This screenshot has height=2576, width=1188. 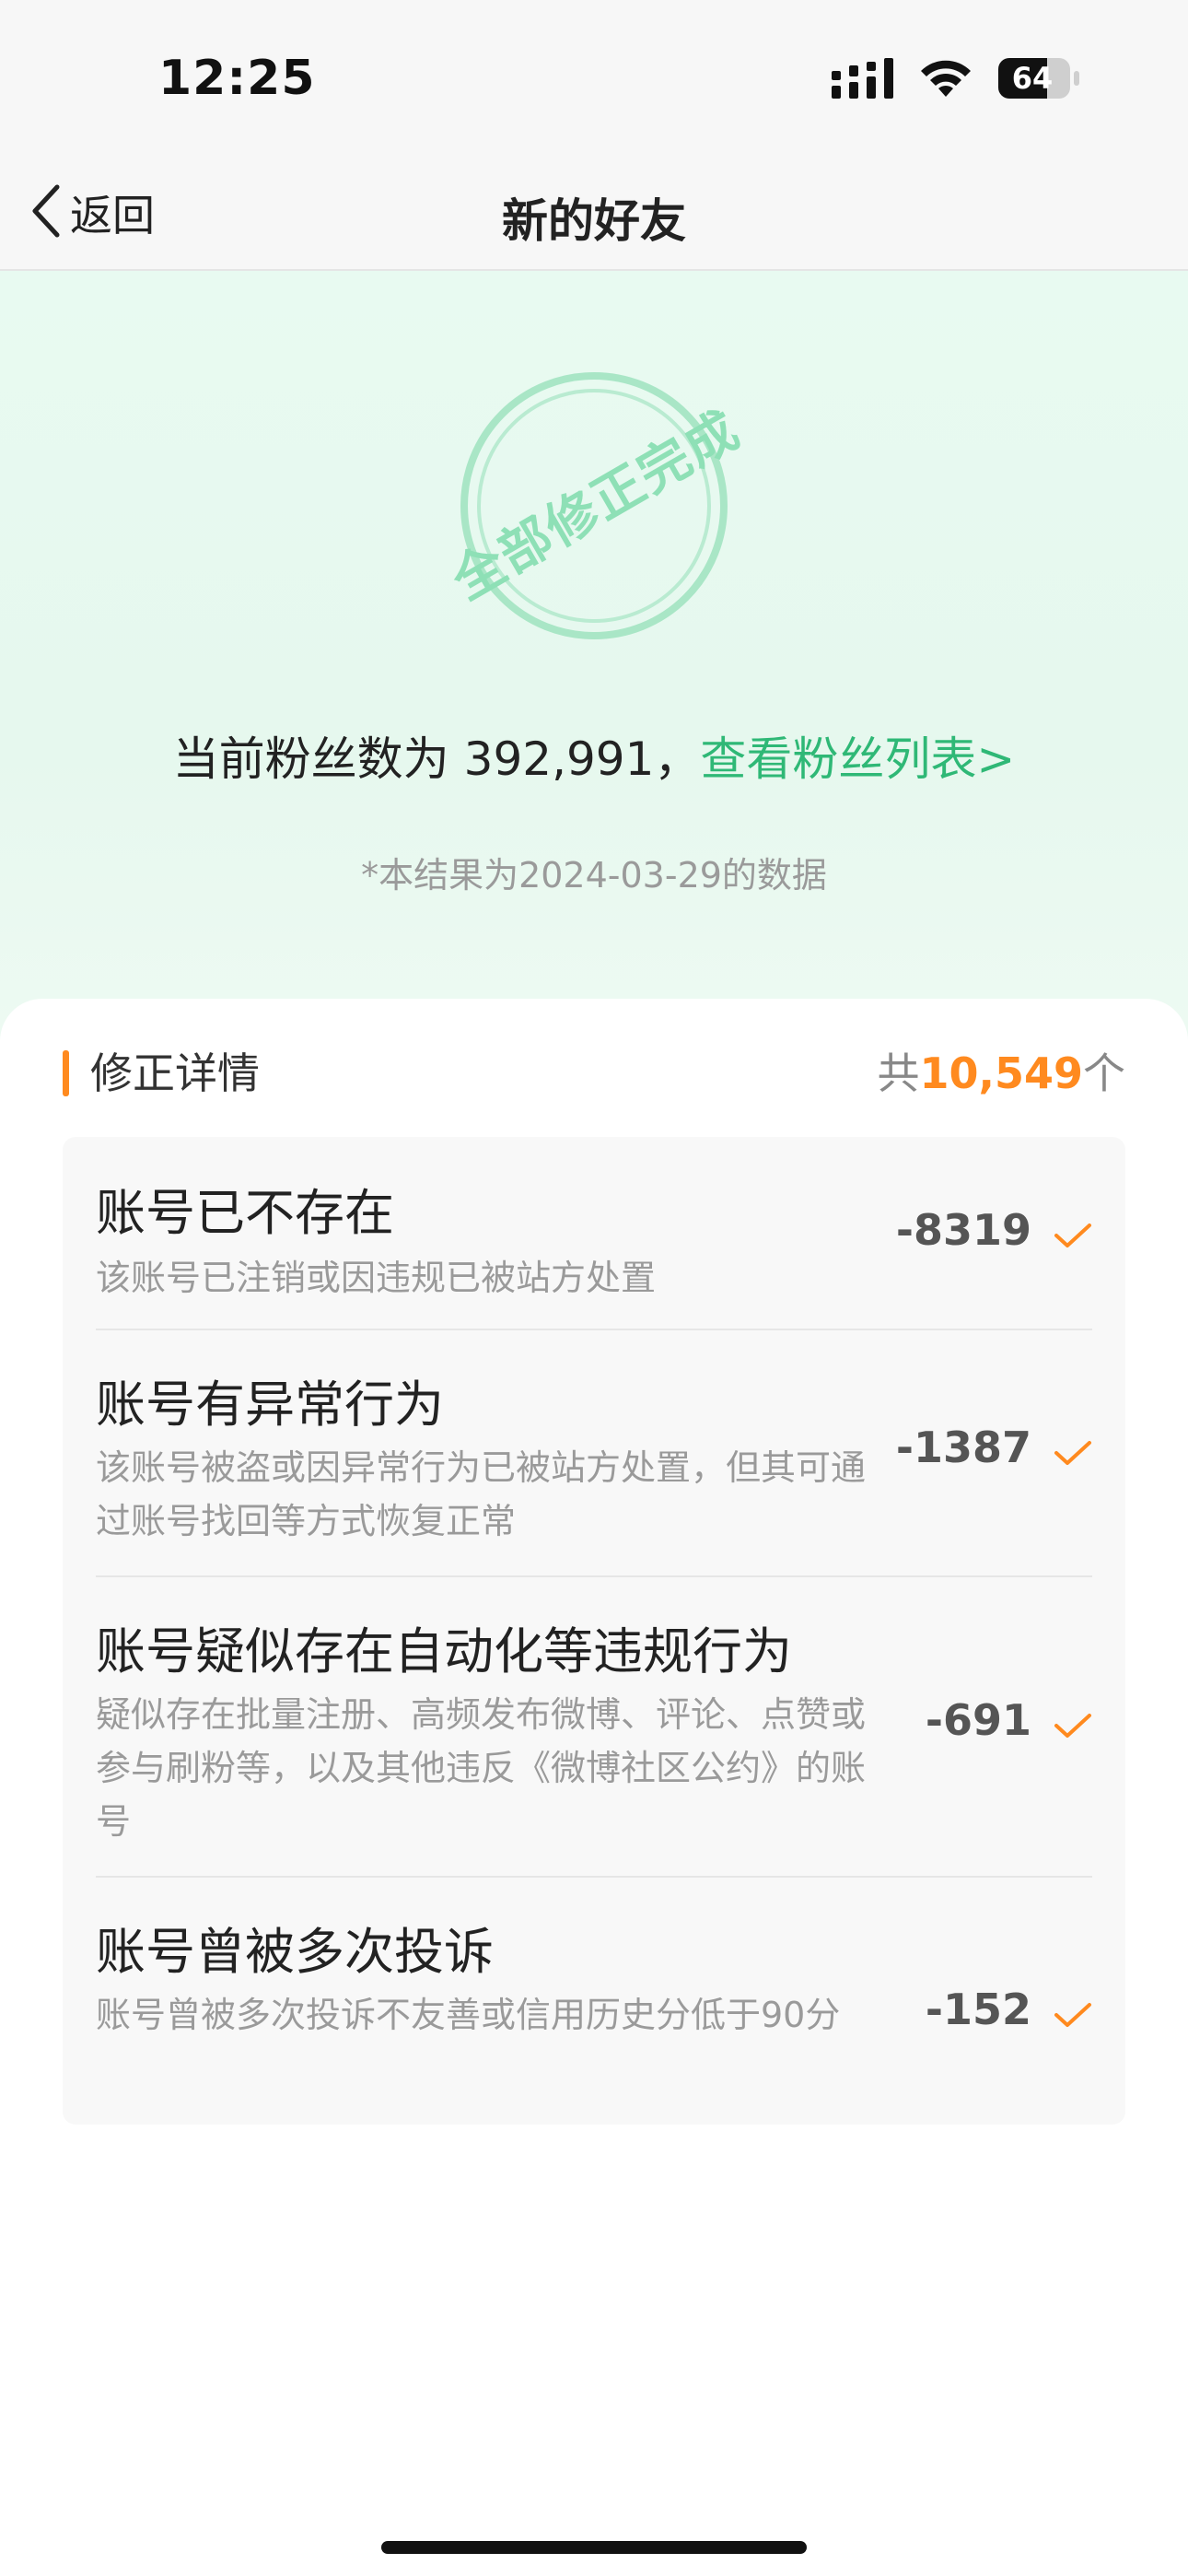 What do you see at coordinates (245, 1213) in the screenshot?
I see `reason-title: 账号已不存在` at bounding box center [245, 1213].